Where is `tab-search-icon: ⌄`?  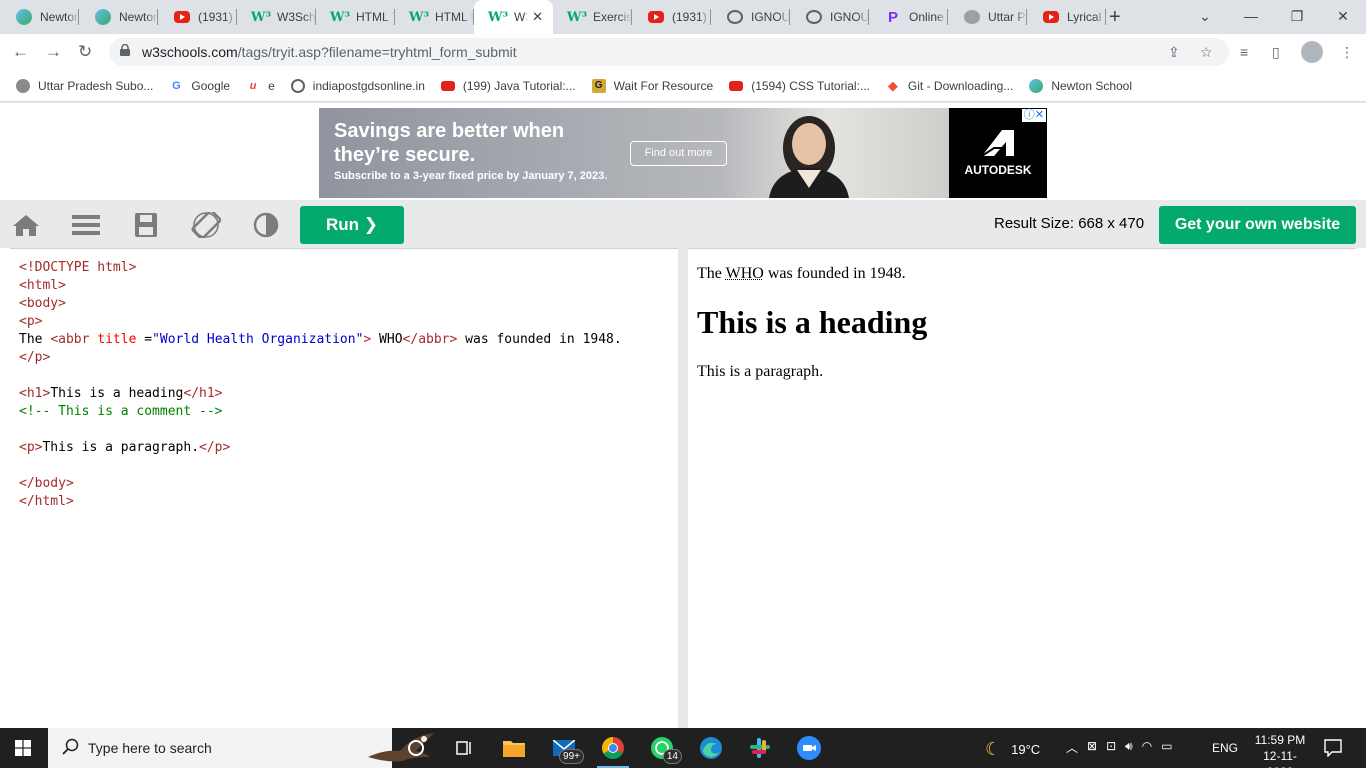 tab-search-icon: ⌄ is located at coordinates (1205, 17).